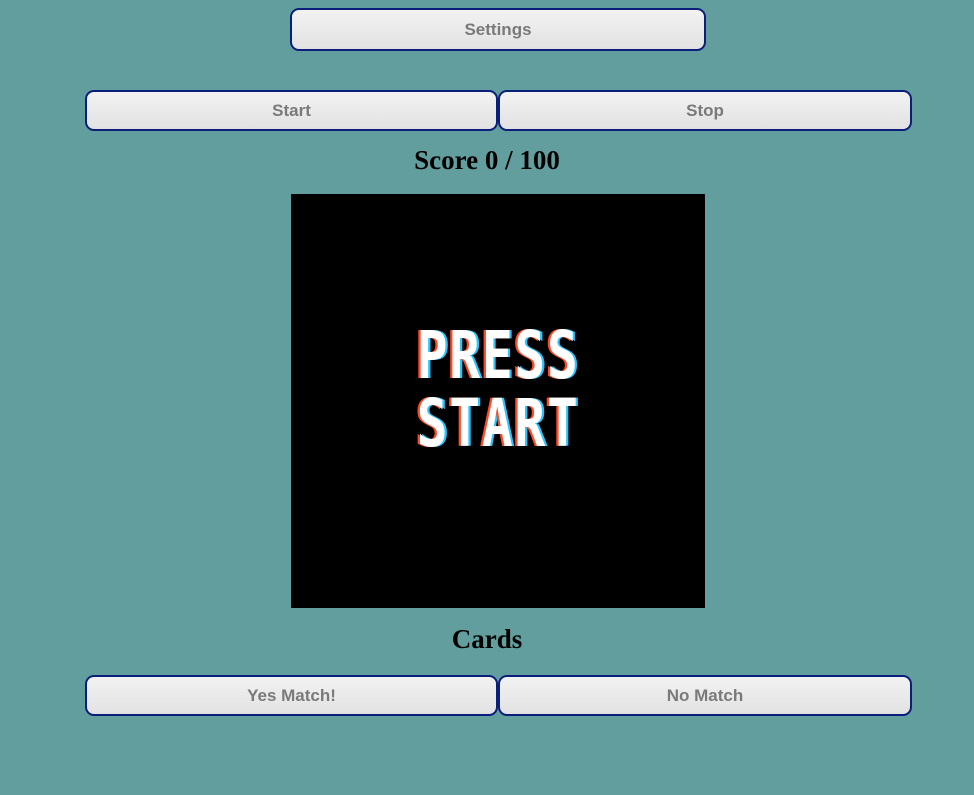 This screenshot has height=795, width=974. Describe the element at coordinates (498, 423) in the screenshot. I see `press-start-line2: START` at that location.